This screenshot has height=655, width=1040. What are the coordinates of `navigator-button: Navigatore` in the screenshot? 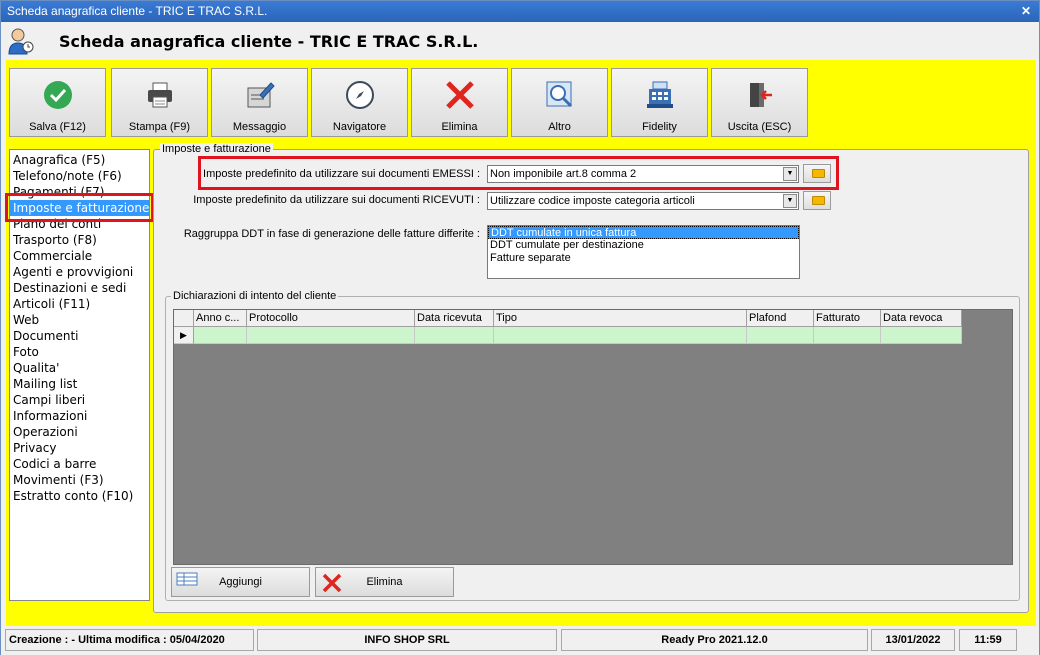 It's located at (359, 102).